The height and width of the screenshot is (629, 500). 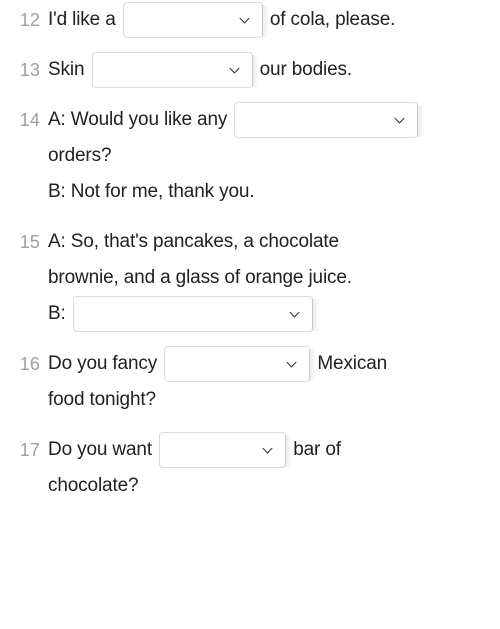 What do you see at coordinates (273, 486) in the screenshot?
I see `question-line: chocolate?` at bounding box center [273, 486].